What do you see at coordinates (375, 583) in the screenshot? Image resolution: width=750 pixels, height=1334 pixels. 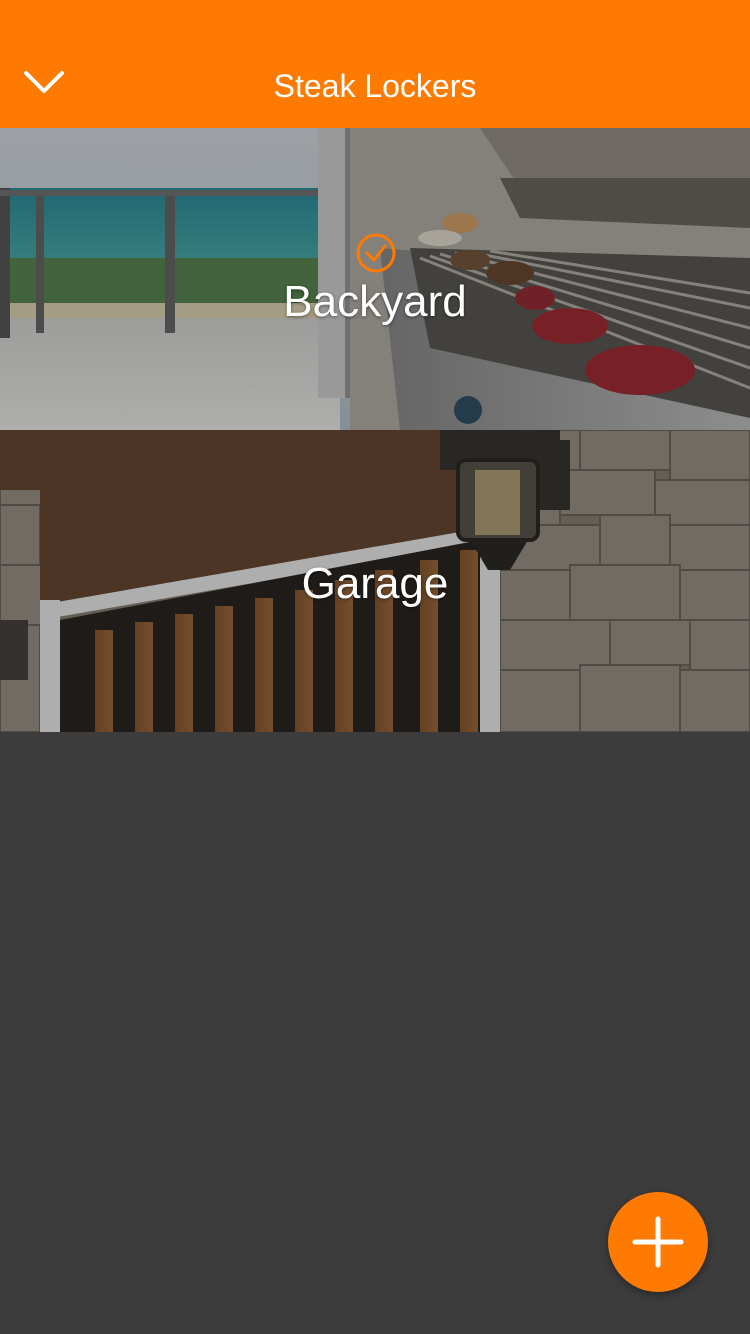 I see `locker-label: Garage` at bounding box center [375, 583].